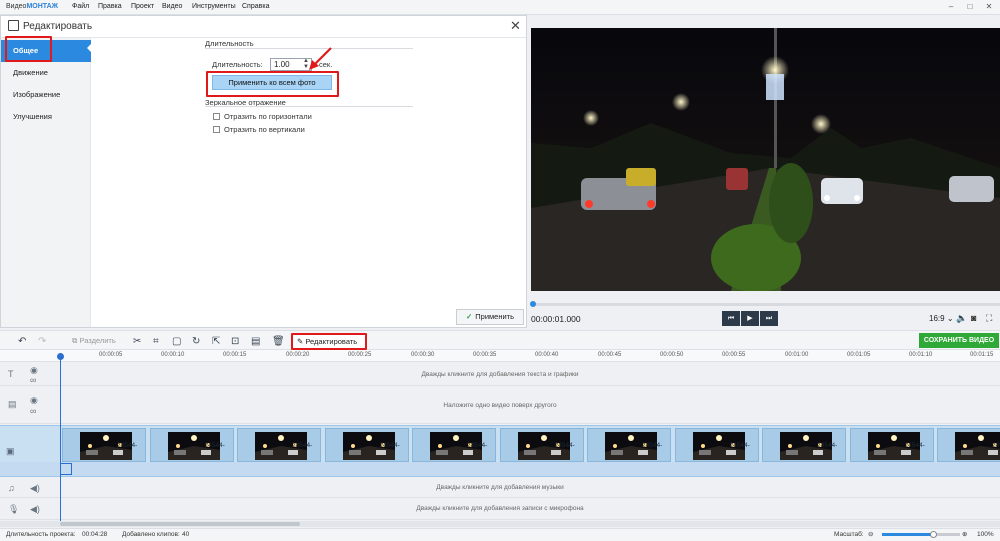 This screenshot has height=541, width=1000. What do you see at coordinates (765, 304) in the screenshot?
I see `playback-progress` at bounding box center [765, 304].